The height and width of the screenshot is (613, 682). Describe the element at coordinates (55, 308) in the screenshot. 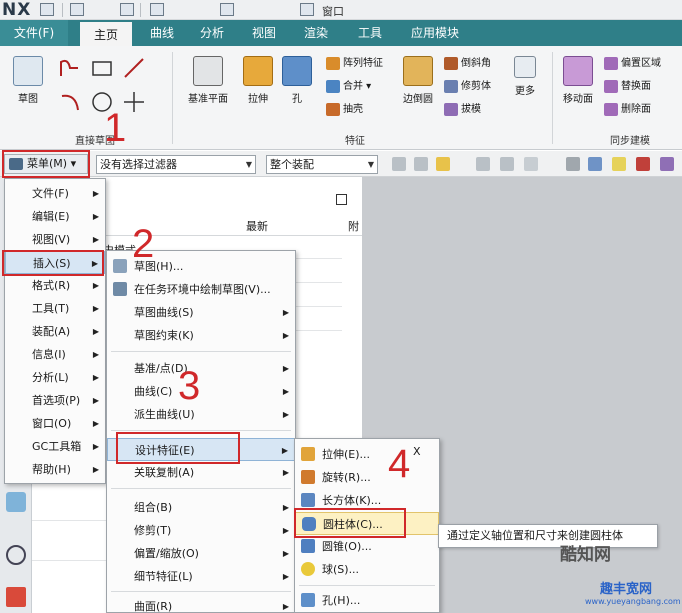

I see `menu-item-tools: 工具(T) ▶` at that location.